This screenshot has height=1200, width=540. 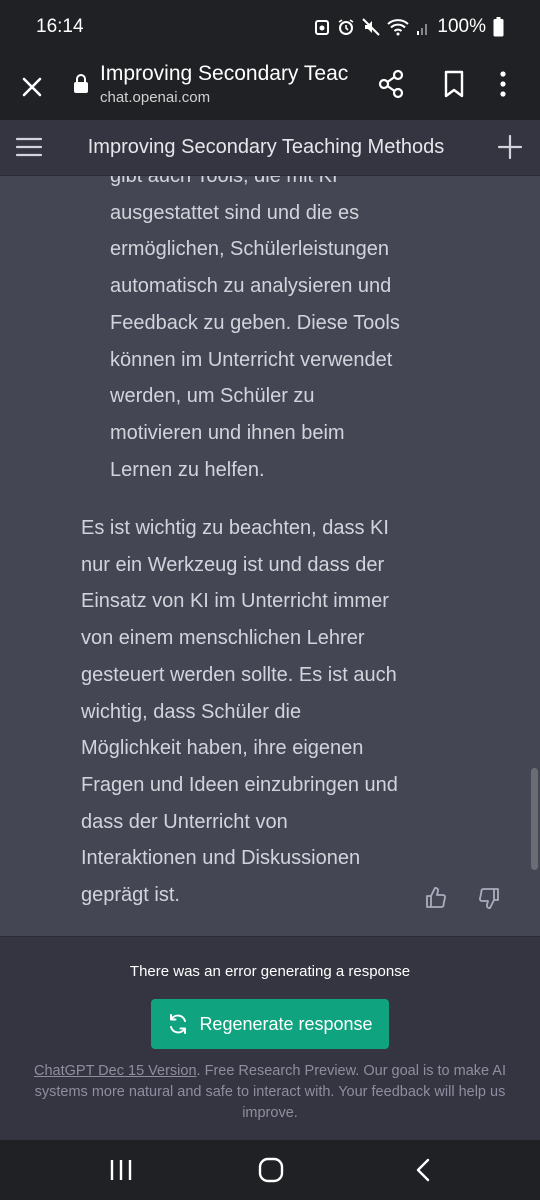 What do you see at coordinates (224, 181) in the screenshot?
I see `message-line: gibt auch Tools, die mit KI` at bounding box center [224, 181].